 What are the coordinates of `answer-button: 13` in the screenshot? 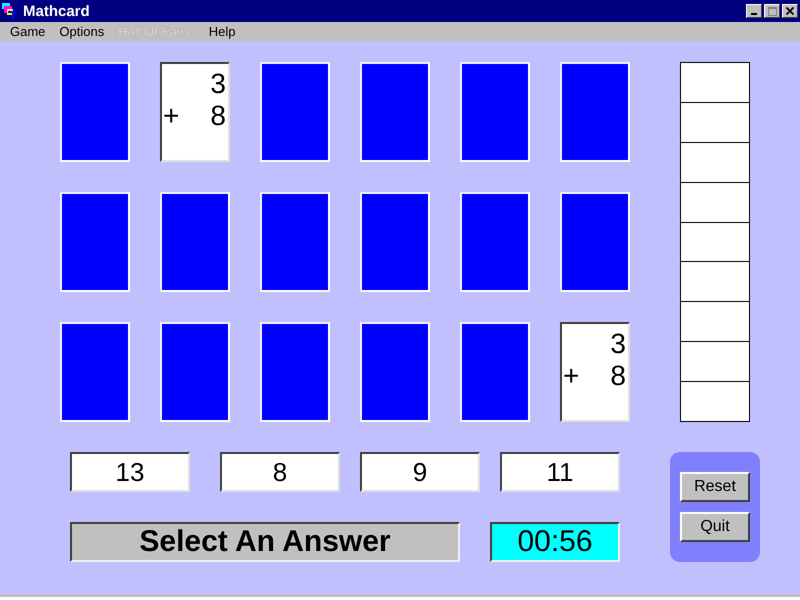 It's located at (130, 472).